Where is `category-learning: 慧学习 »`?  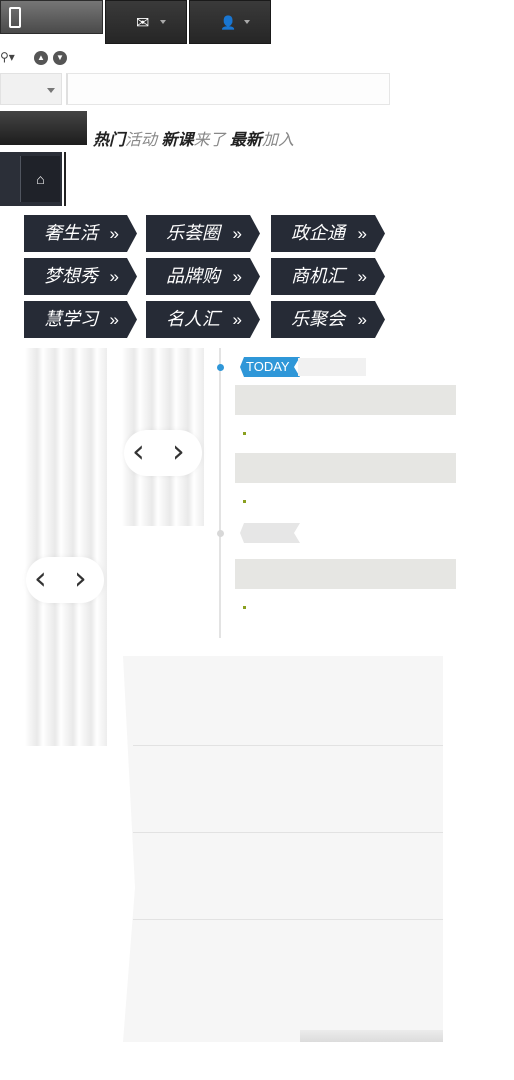 category-learning: 慧学习 » is located at coordinates (80, 319).